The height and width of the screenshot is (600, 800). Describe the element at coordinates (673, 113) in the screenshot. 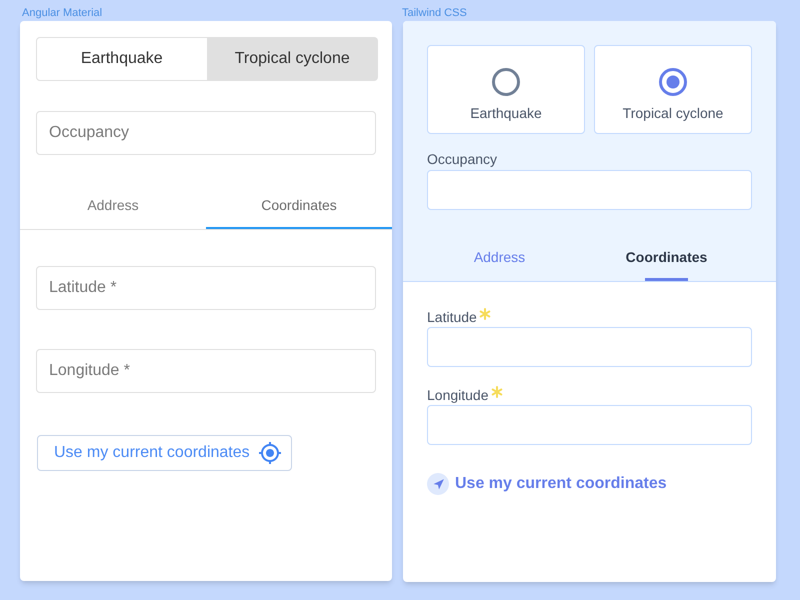

I see `radio-label: Tropical cyclone` at that location.